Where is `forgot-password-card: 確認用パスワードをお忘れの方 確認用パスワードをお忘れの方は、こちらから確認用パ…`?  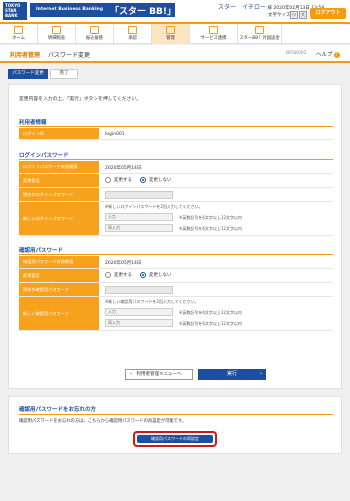 forgot-password-card: 確認用パスワードをお忘れの方 確認用パスワードをお忘れの方は、こちらから確認用パ… is located at coordinates (175, 425).